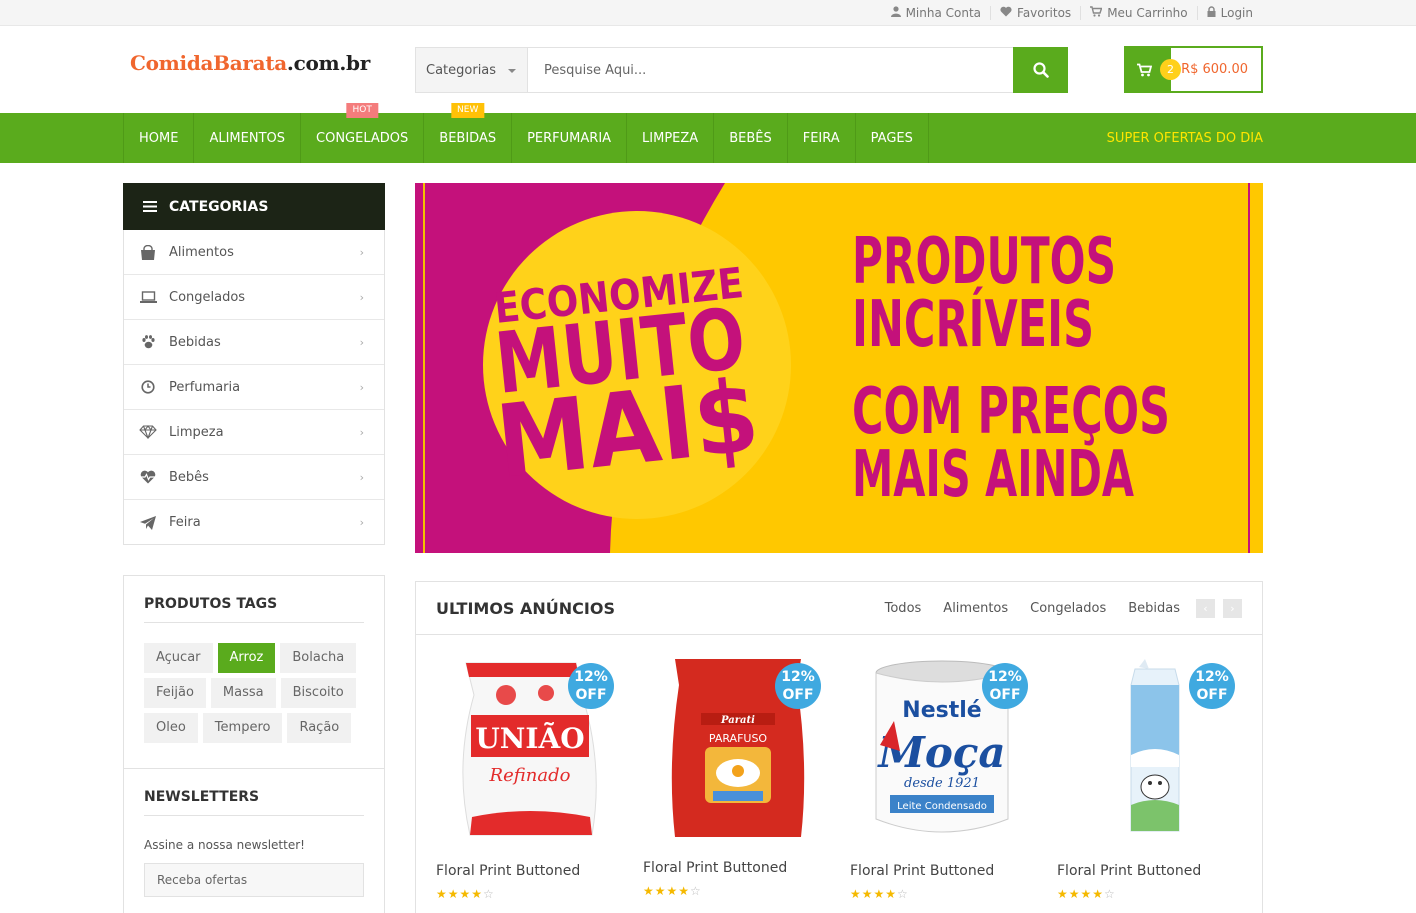 Image resolution: width=1416 pixels, height=913 pixels. What do you see at coordinates (243, 693) in the screenshot?
I see `tag-massa: Massa` at bounding box center [243, 693].